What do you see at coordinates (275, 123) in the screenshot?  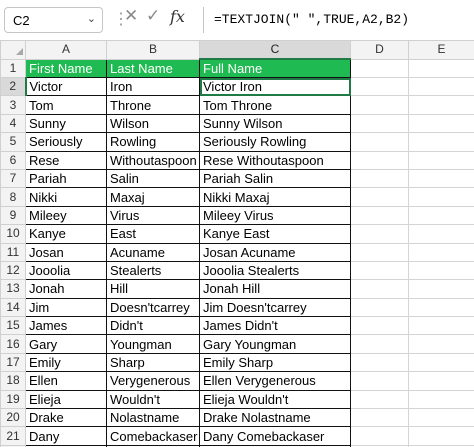 I see `cell-c: Sunny Wilson` at bounding box center [275, 123].